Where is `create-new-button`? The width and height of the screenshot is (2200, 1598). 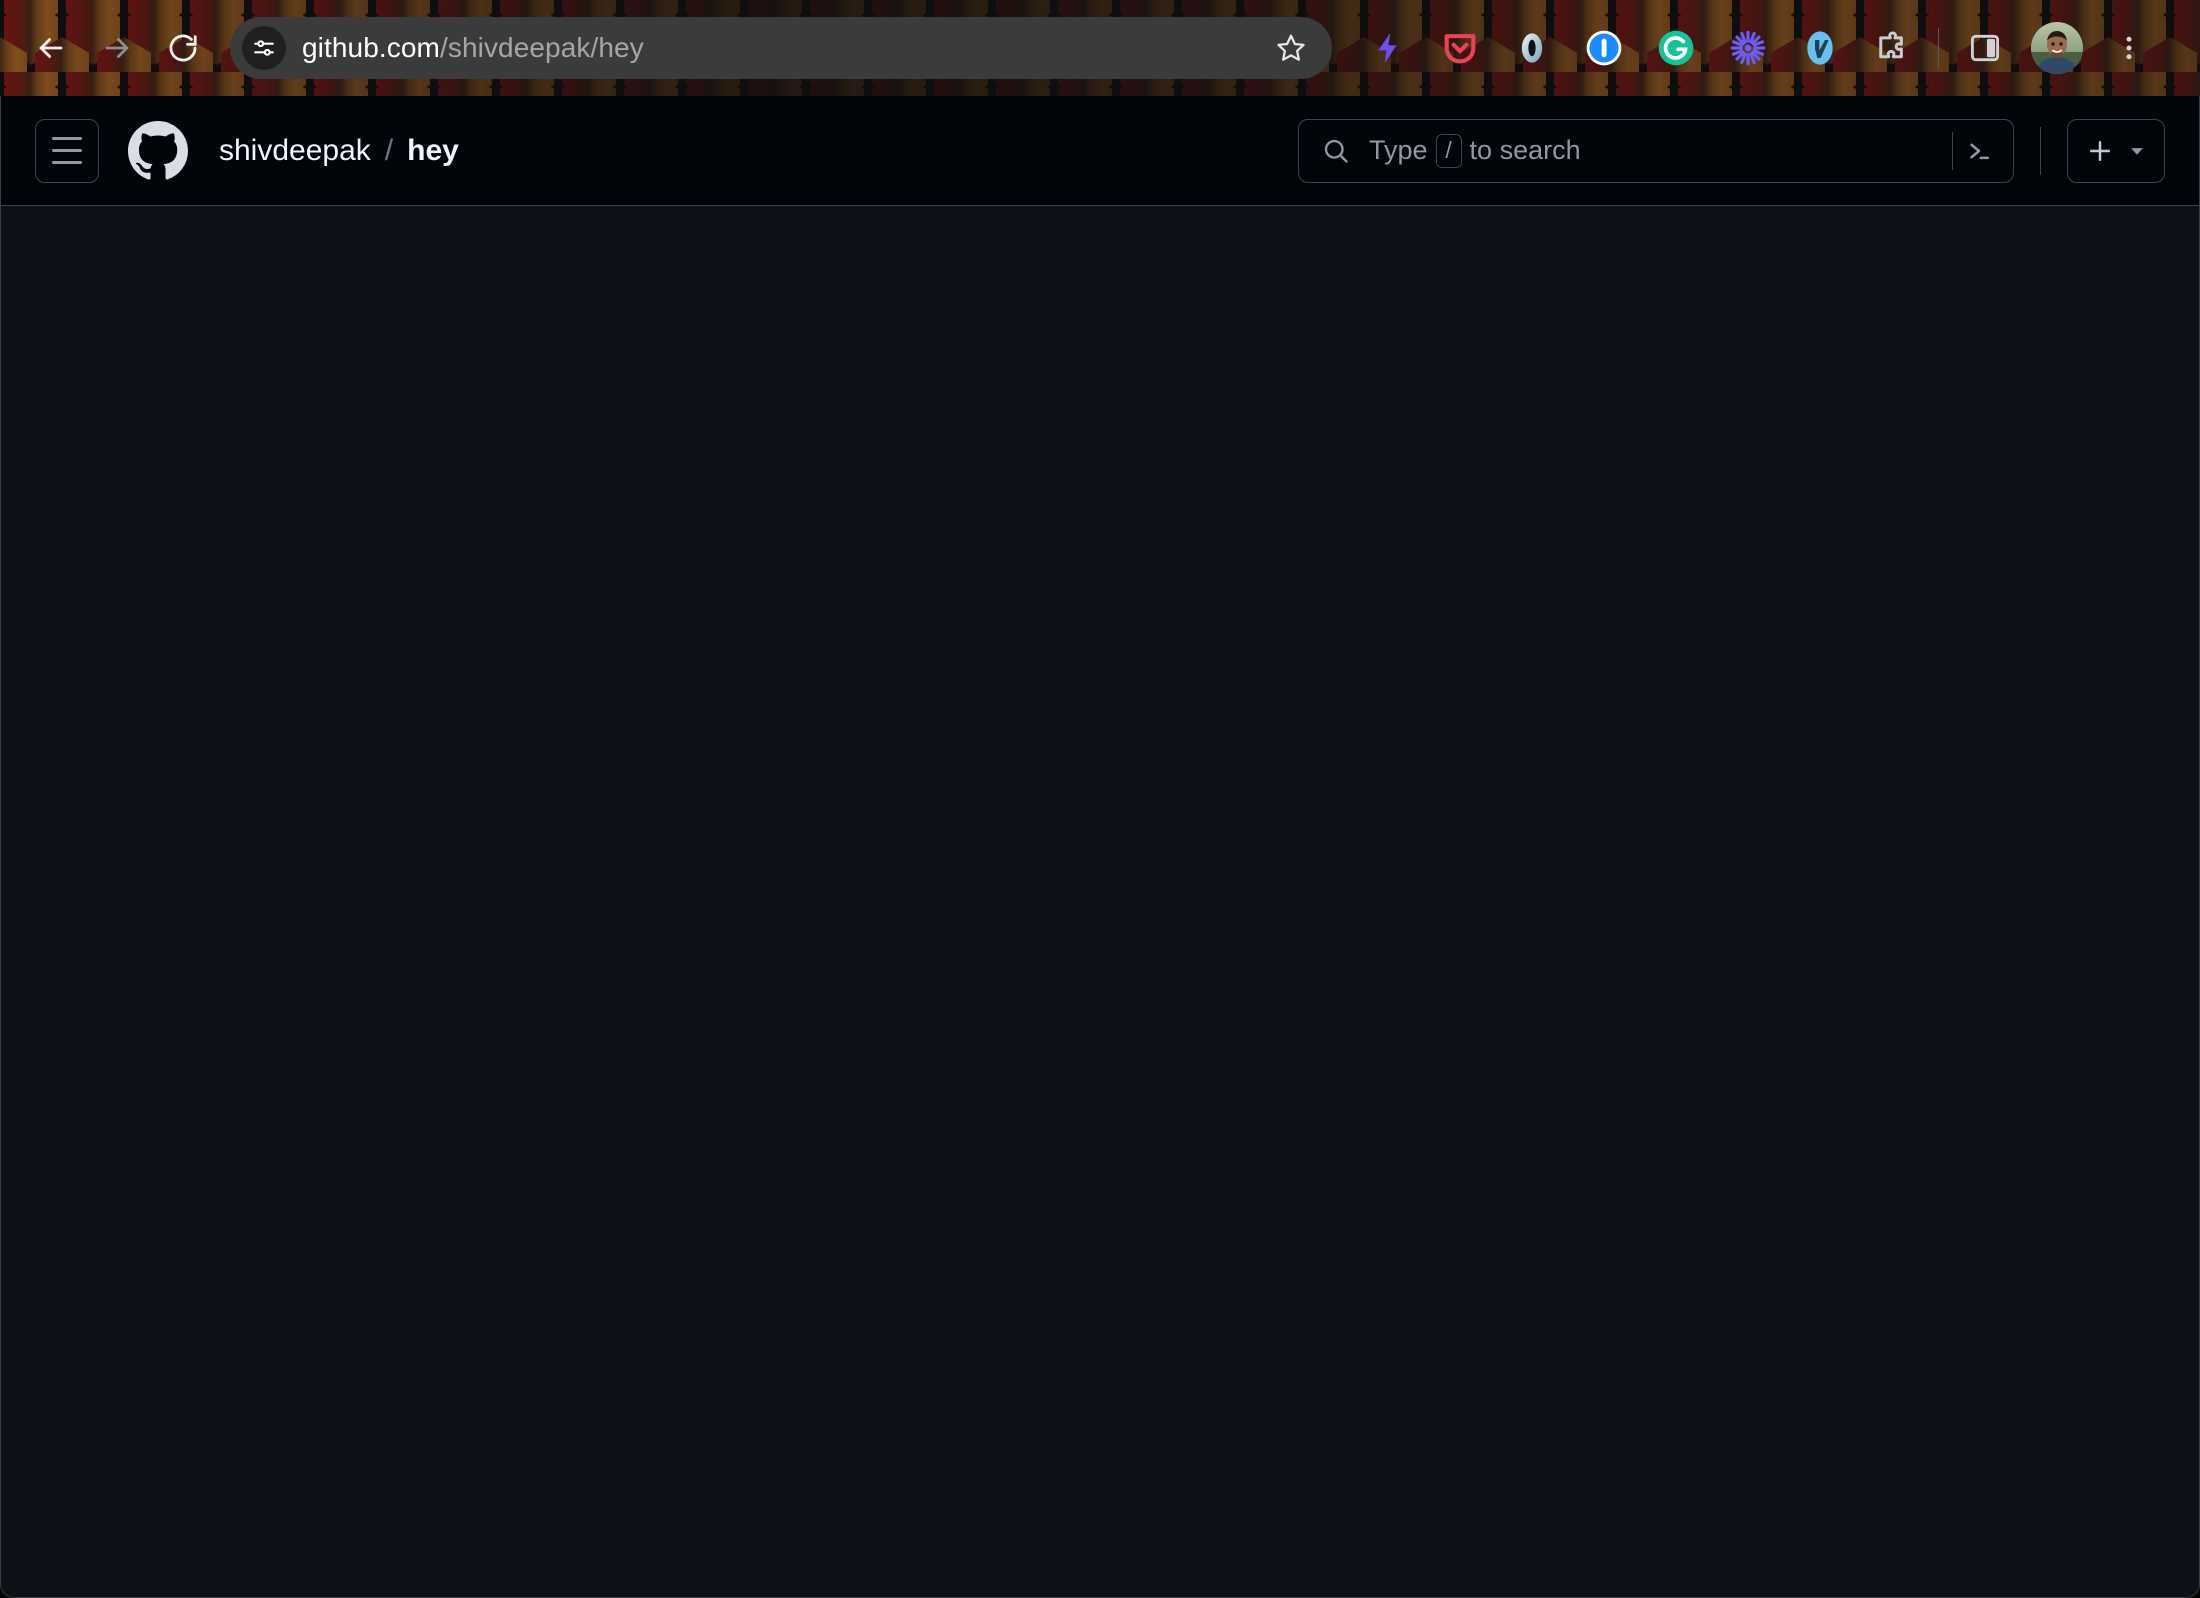 create-new-button is located at coordinates (2116, 150).